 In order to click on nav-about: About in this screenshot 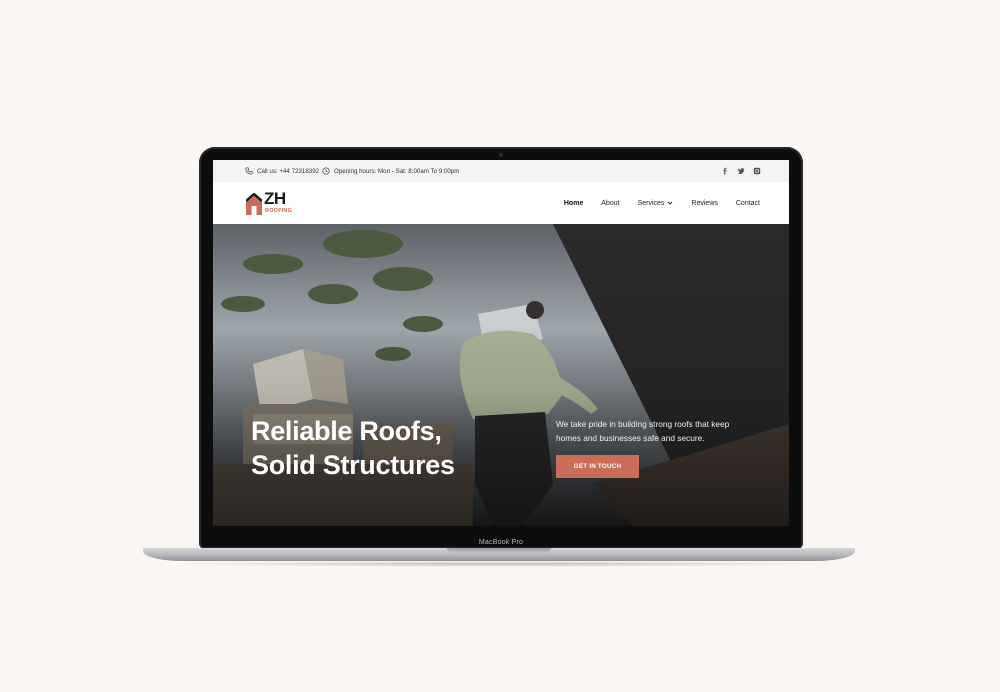, I will do `click(610, 203)`.